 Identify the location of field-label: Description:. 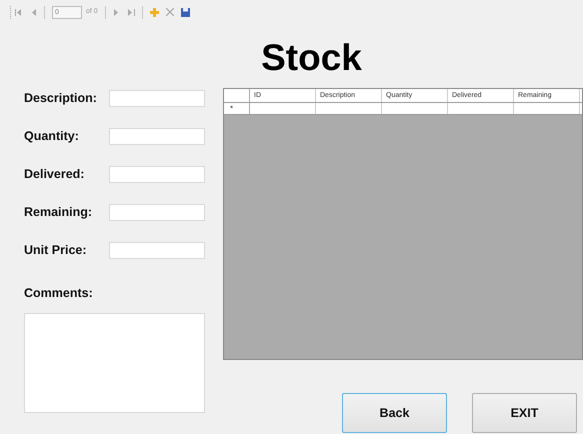
(61, 99).